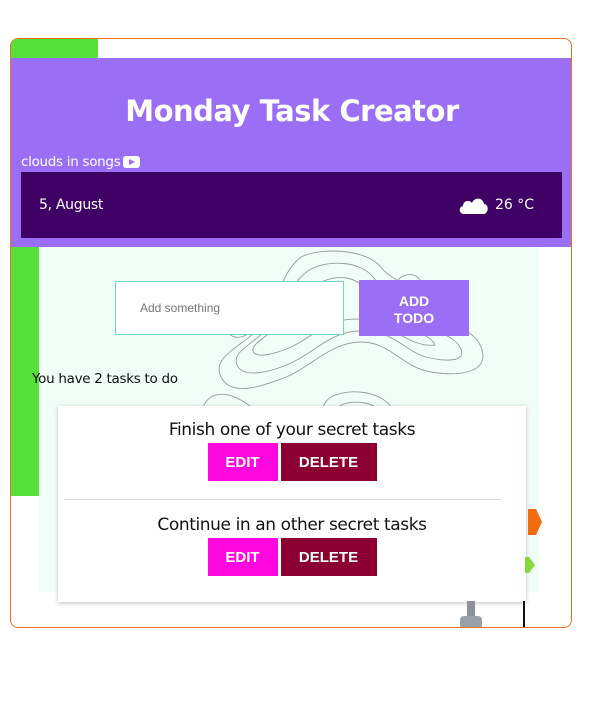  Describe the element at coordinates (292, 525) in the screenshot. I see `task-text: Continue in an other secret tasks` at that location.